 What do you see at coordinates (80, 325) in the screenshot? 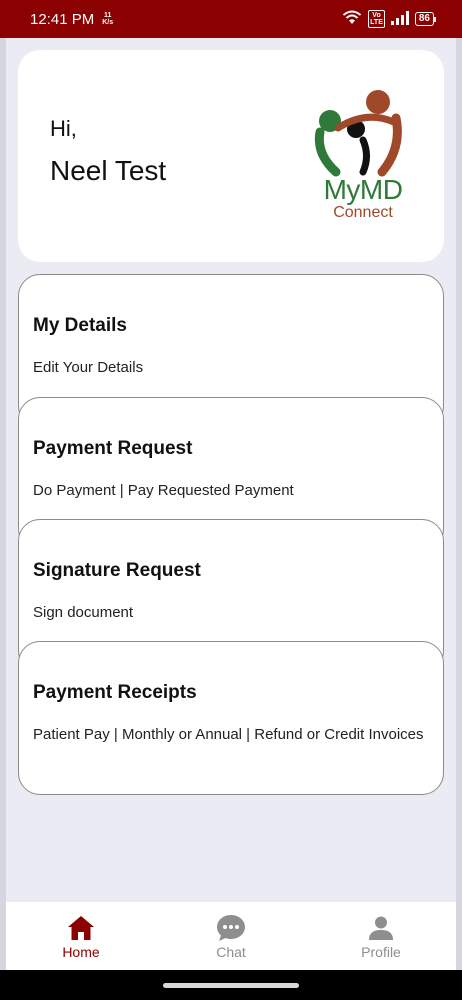
I see `menu-card-title: My Details` at bounding box center [80, 325].